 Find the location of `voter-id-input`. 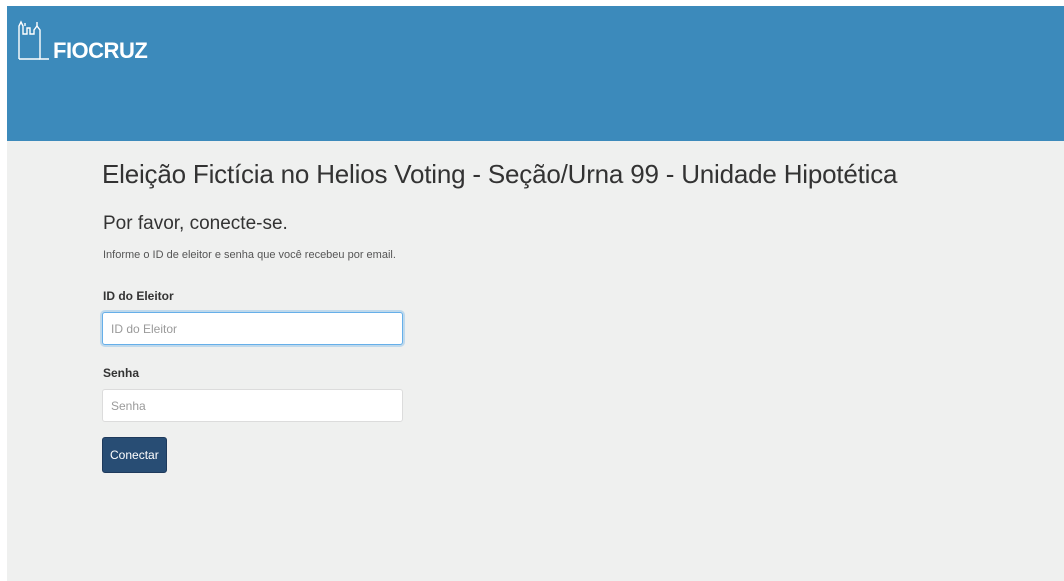

voter-id-input is located at coordinates (252, 328).